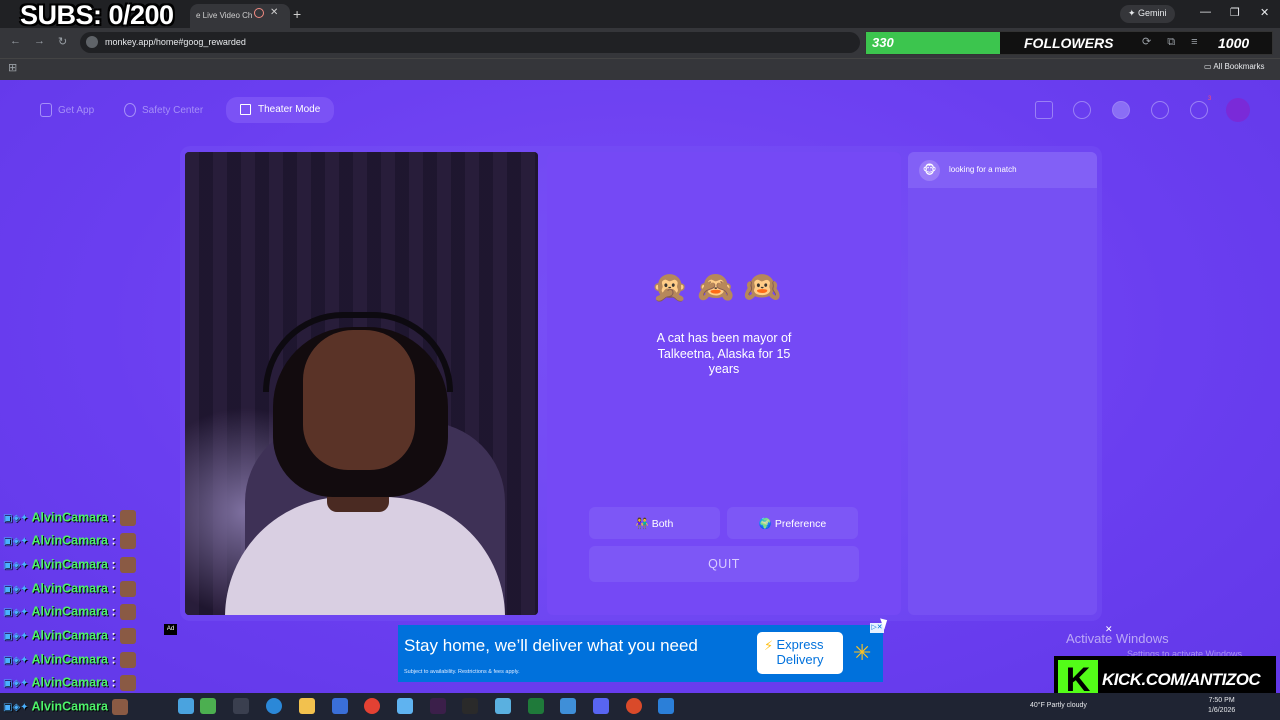 The width and height of the screenshot is (1280, 720). What do you see at coordinates (39, 41) in the screenshot?
I see `forward-icon: →` at bounding box center [39, 41].